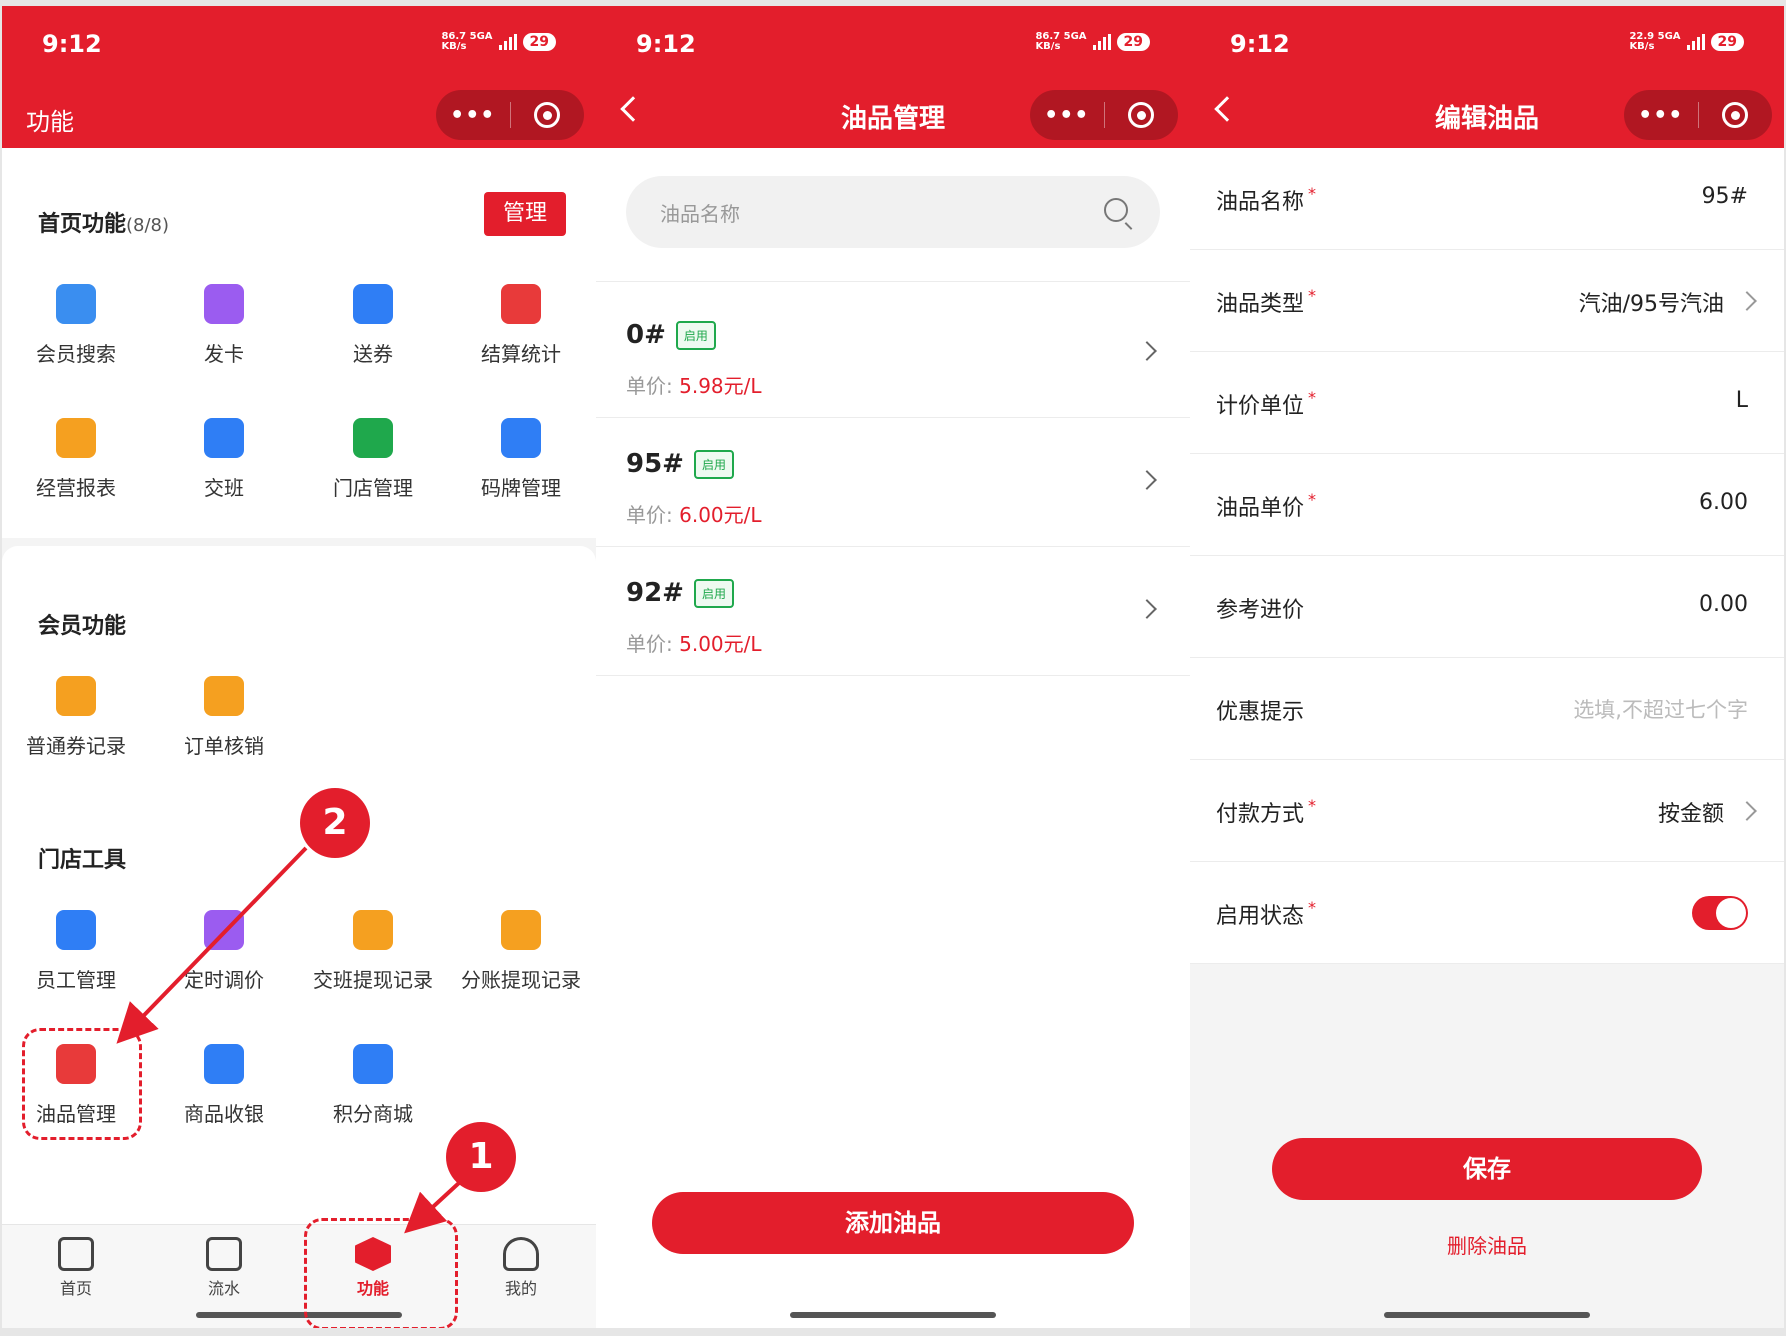 The width and height of the screenshot is (1786, 1336). Describe the element at coordinates (1116, 210) in the screenshot. I see `search-icon` at that location.